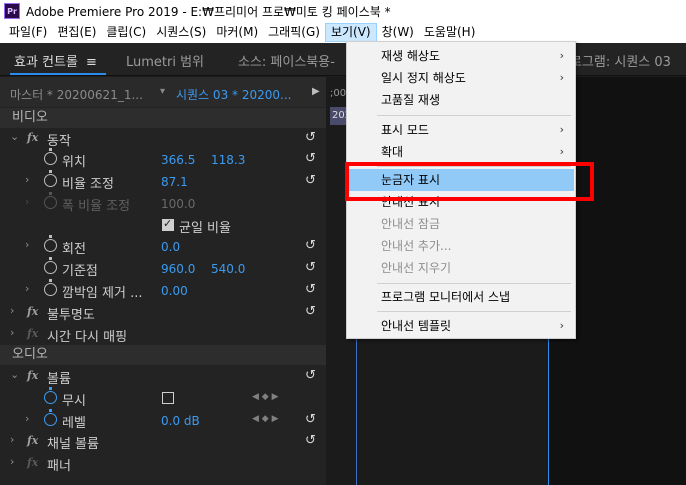  I want to click on rotation-value: 0.0, so click(170, 247).